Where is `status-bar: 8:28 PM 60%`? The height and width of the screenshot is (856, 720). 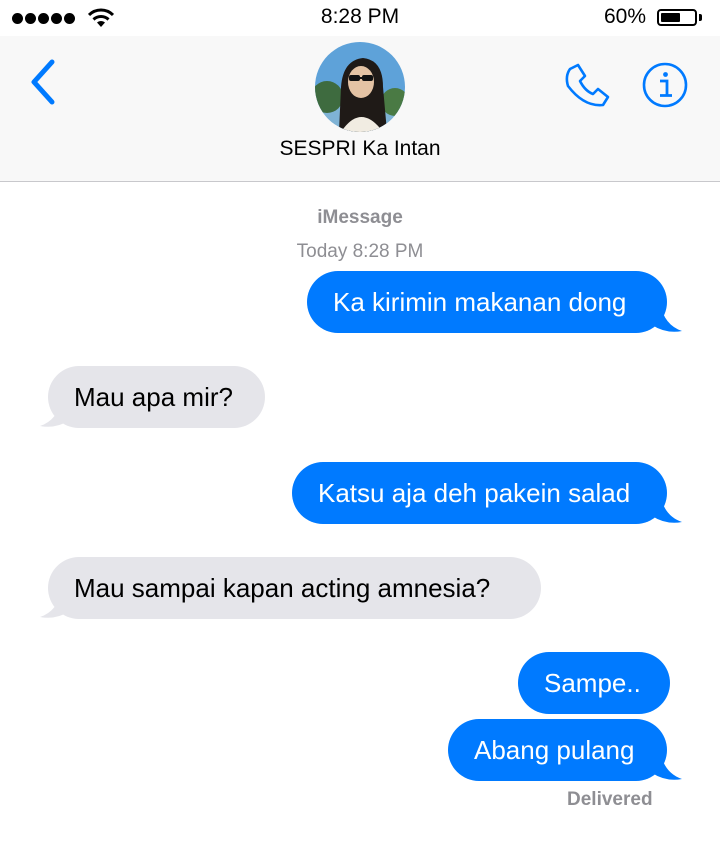
status-bar: 8:28 PM 60% is located at coordinates (360, 18).